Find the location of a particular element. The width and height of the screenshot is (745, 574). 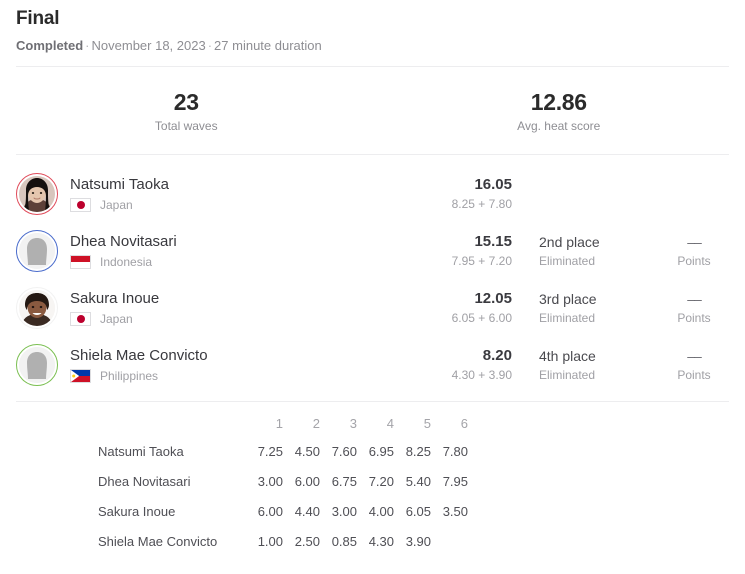

wave-score: 4.50 is located at coordinates (301, 459).